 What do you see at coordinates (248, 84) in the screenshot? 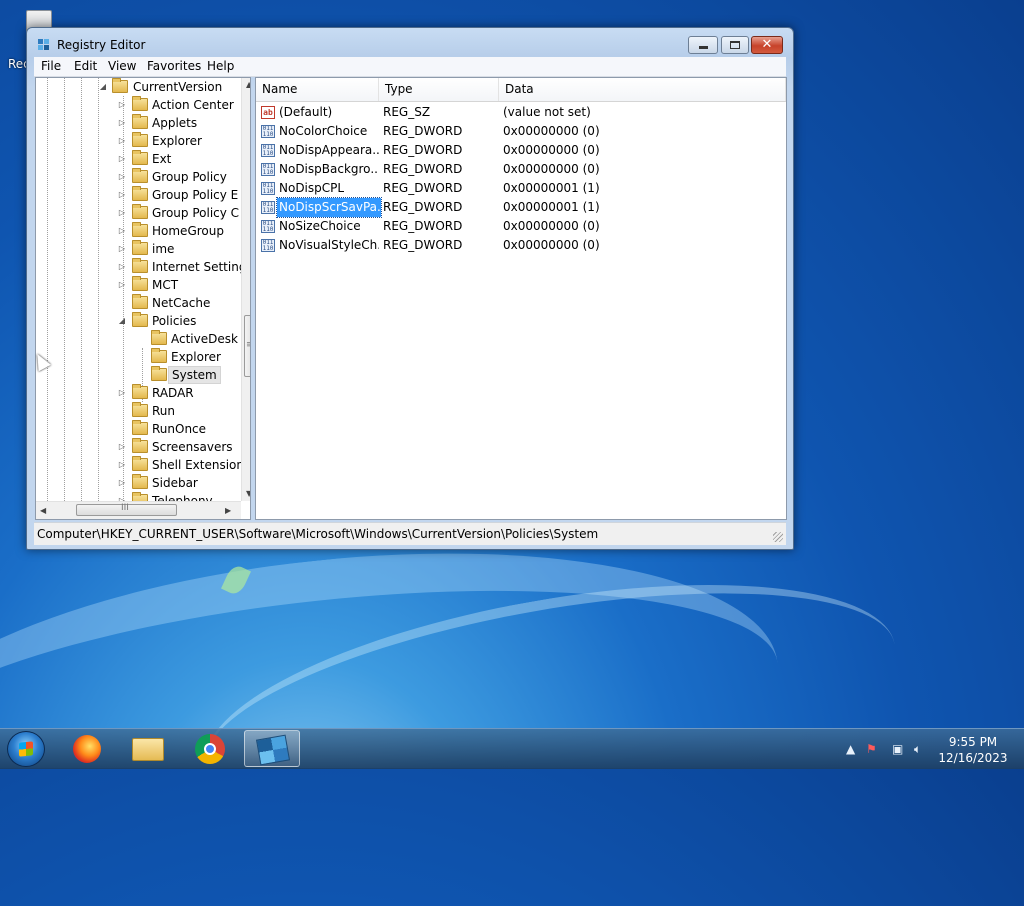
I see `scroll-up-arrow-icon: ▲` at bounding box center [248, 84].